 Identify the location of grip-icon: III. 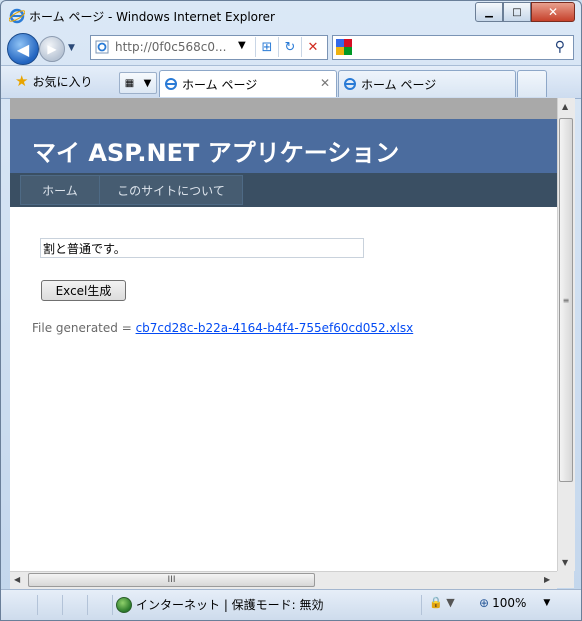
(171, 580).